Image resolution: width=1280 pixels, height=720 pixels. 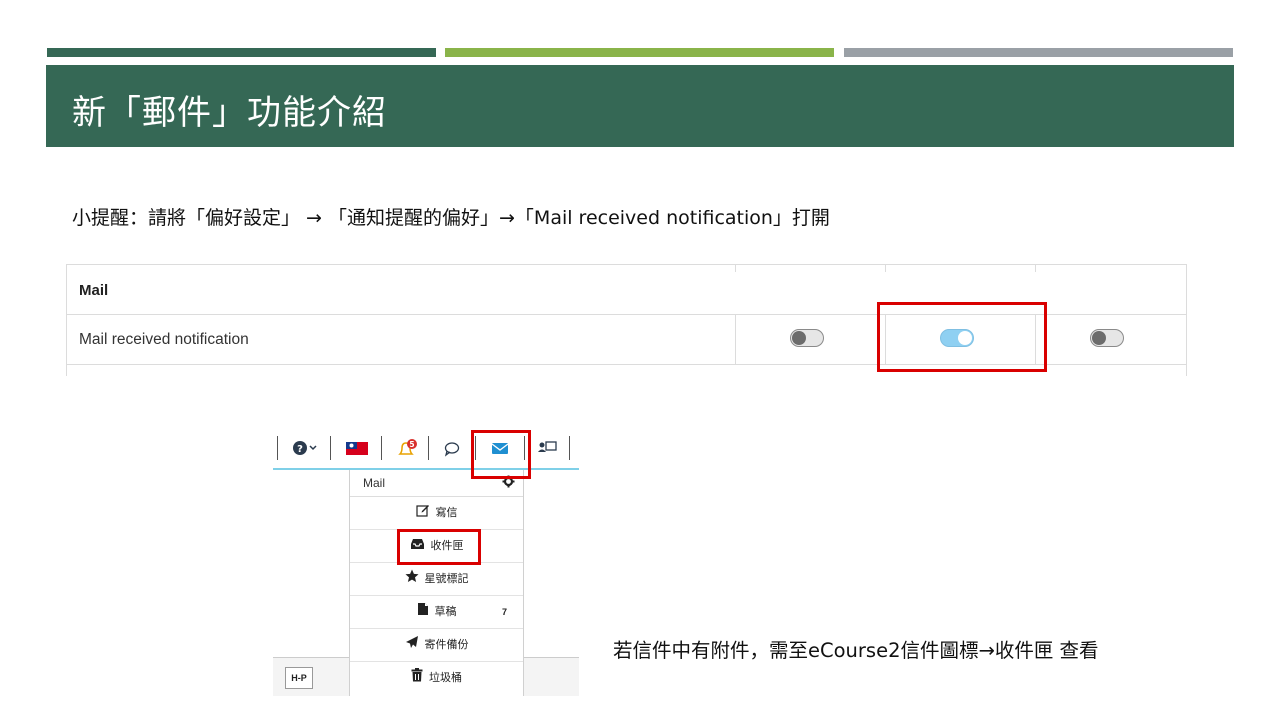 What do you see at coordinates (411, 444) in the screenshot?
I see `notification-badge: 5` at bounding box center [411, 444].